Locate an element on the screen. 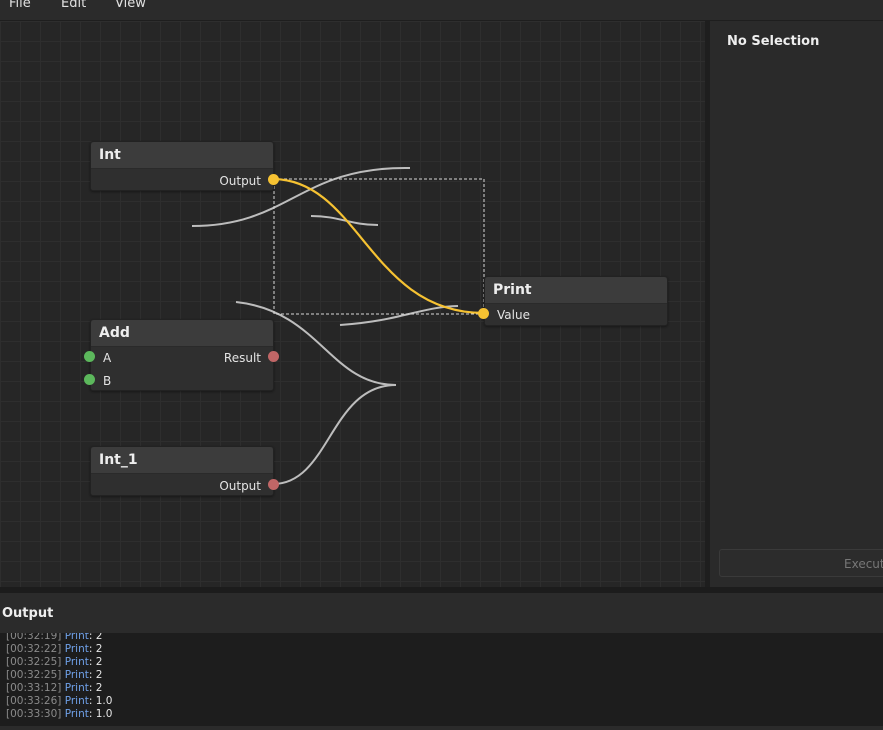 The width and height of the screenshot is (883, 730). log-line: [00:32:22] Print: 2 is located at coordinates (59, 649).